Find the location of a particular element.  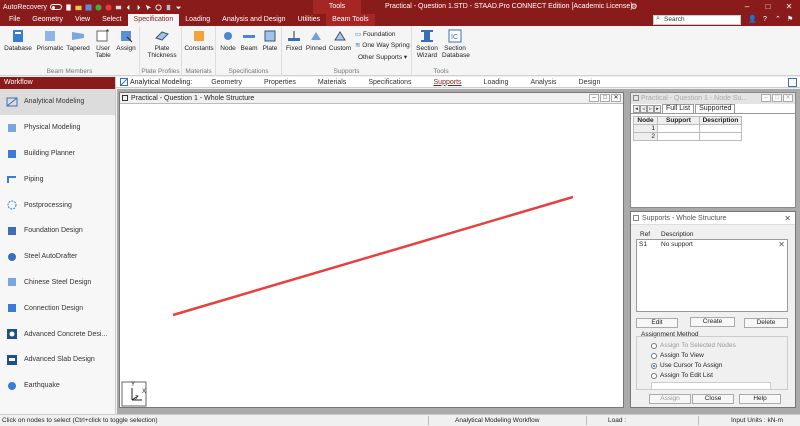

section-database-button: IC Section Database is located at coordinates (456, 43).